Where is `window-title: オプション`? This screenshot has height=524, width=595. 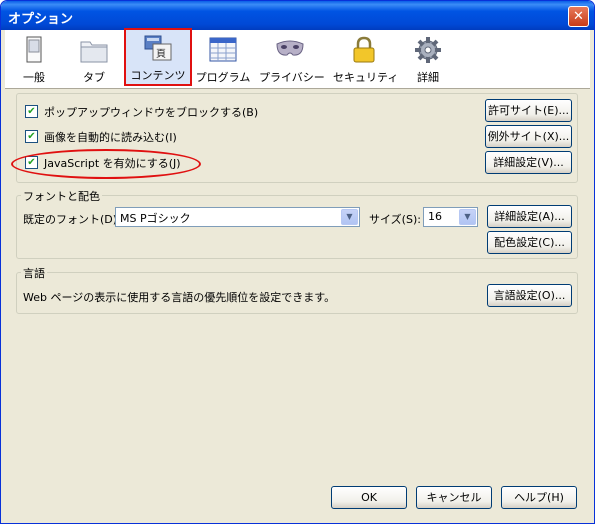 window-title: オプション is located at coordinates (41, 18).